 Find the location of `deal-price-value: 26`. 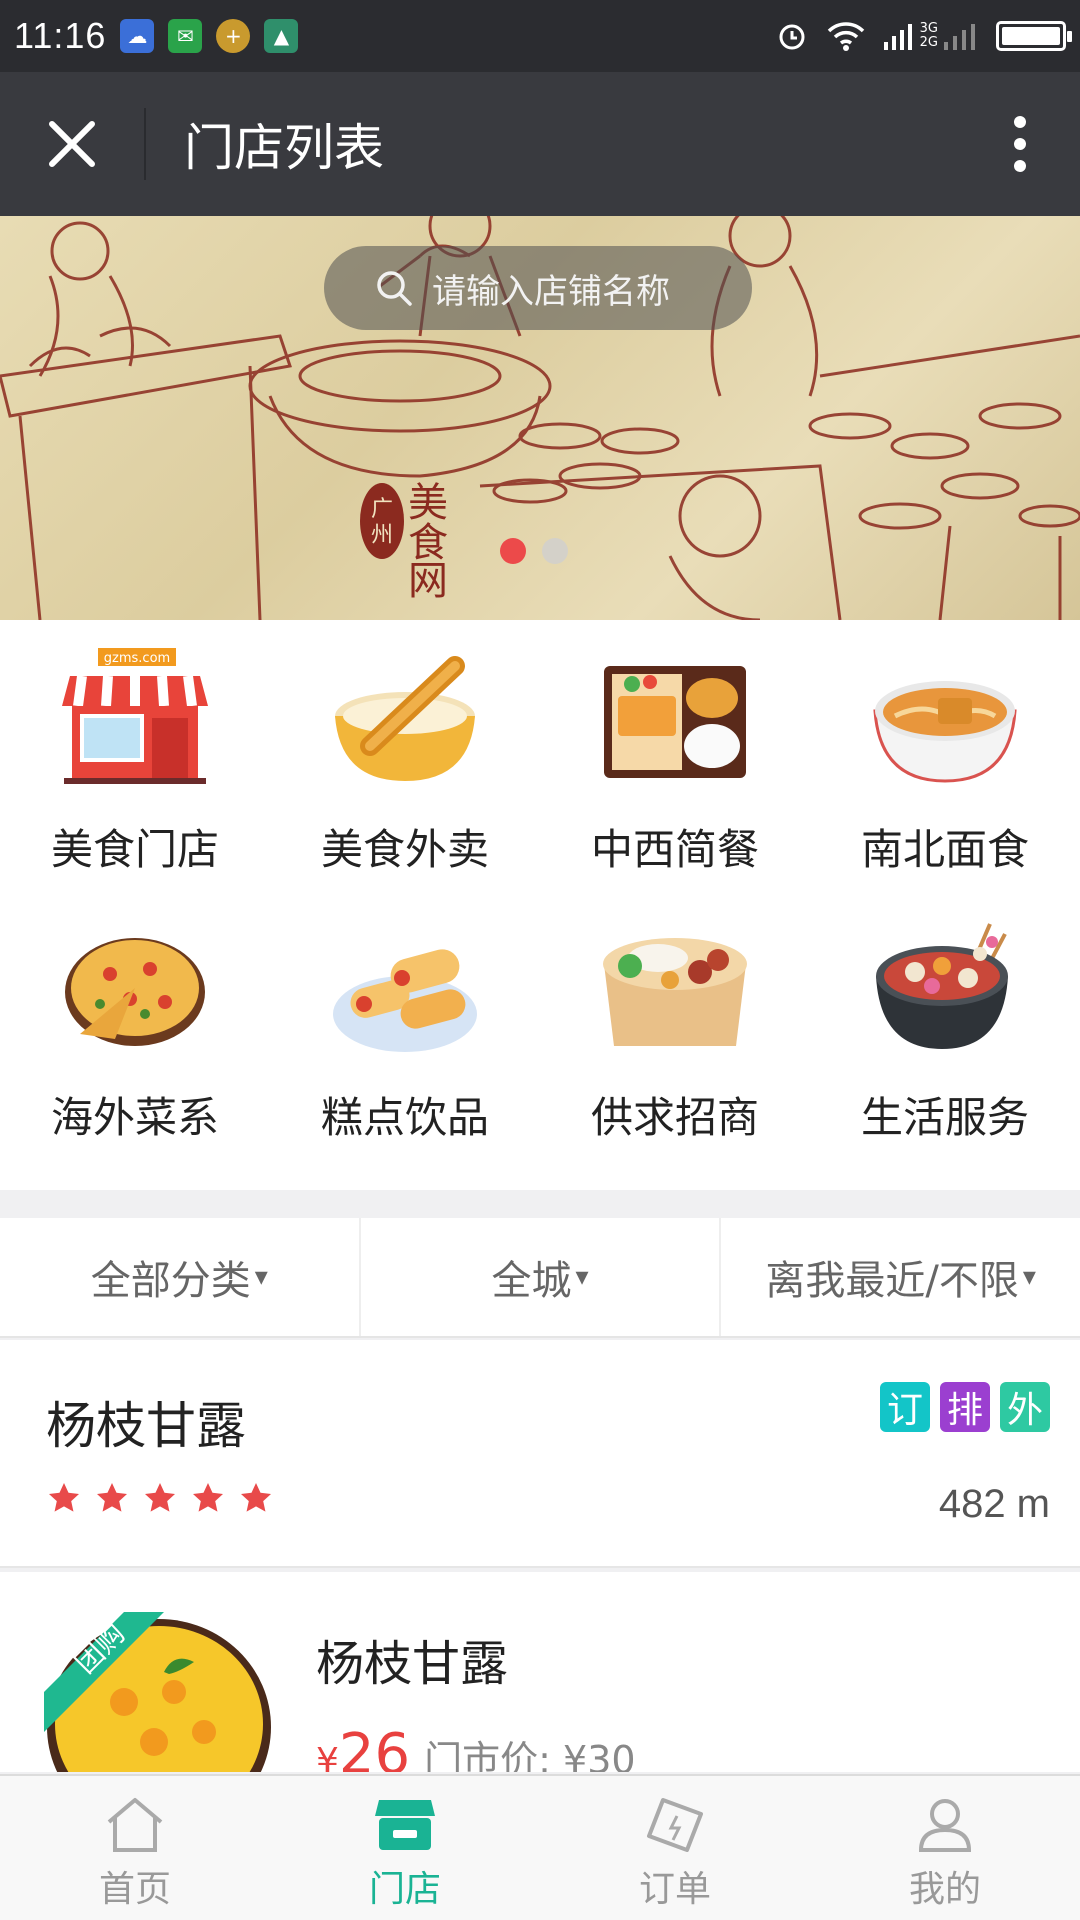

deal-price-value: 26 is located at coordinates (374, 1747).